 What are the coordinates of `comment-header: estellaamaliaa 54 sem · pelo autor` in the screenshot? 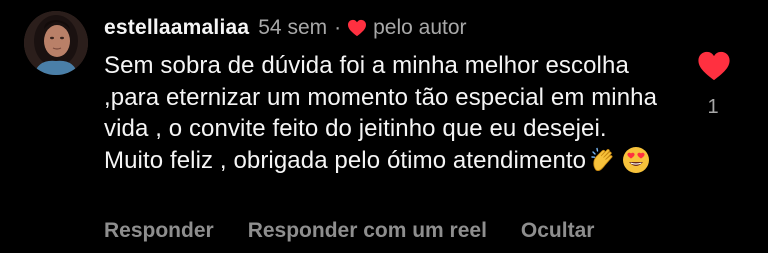 It's located at (285, 28).